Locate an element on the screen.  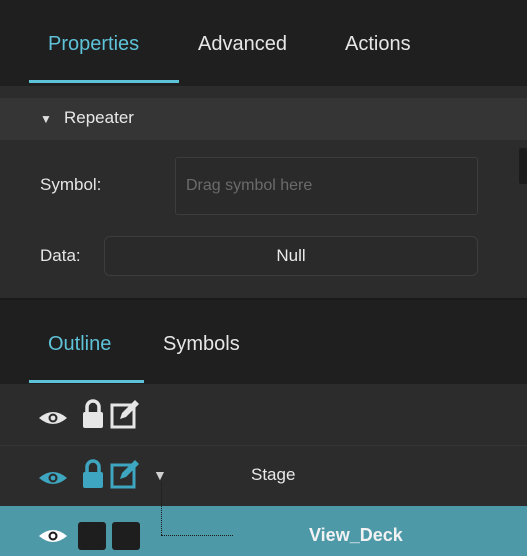
tab-outline: Outline is located at coordinates (79, 344).